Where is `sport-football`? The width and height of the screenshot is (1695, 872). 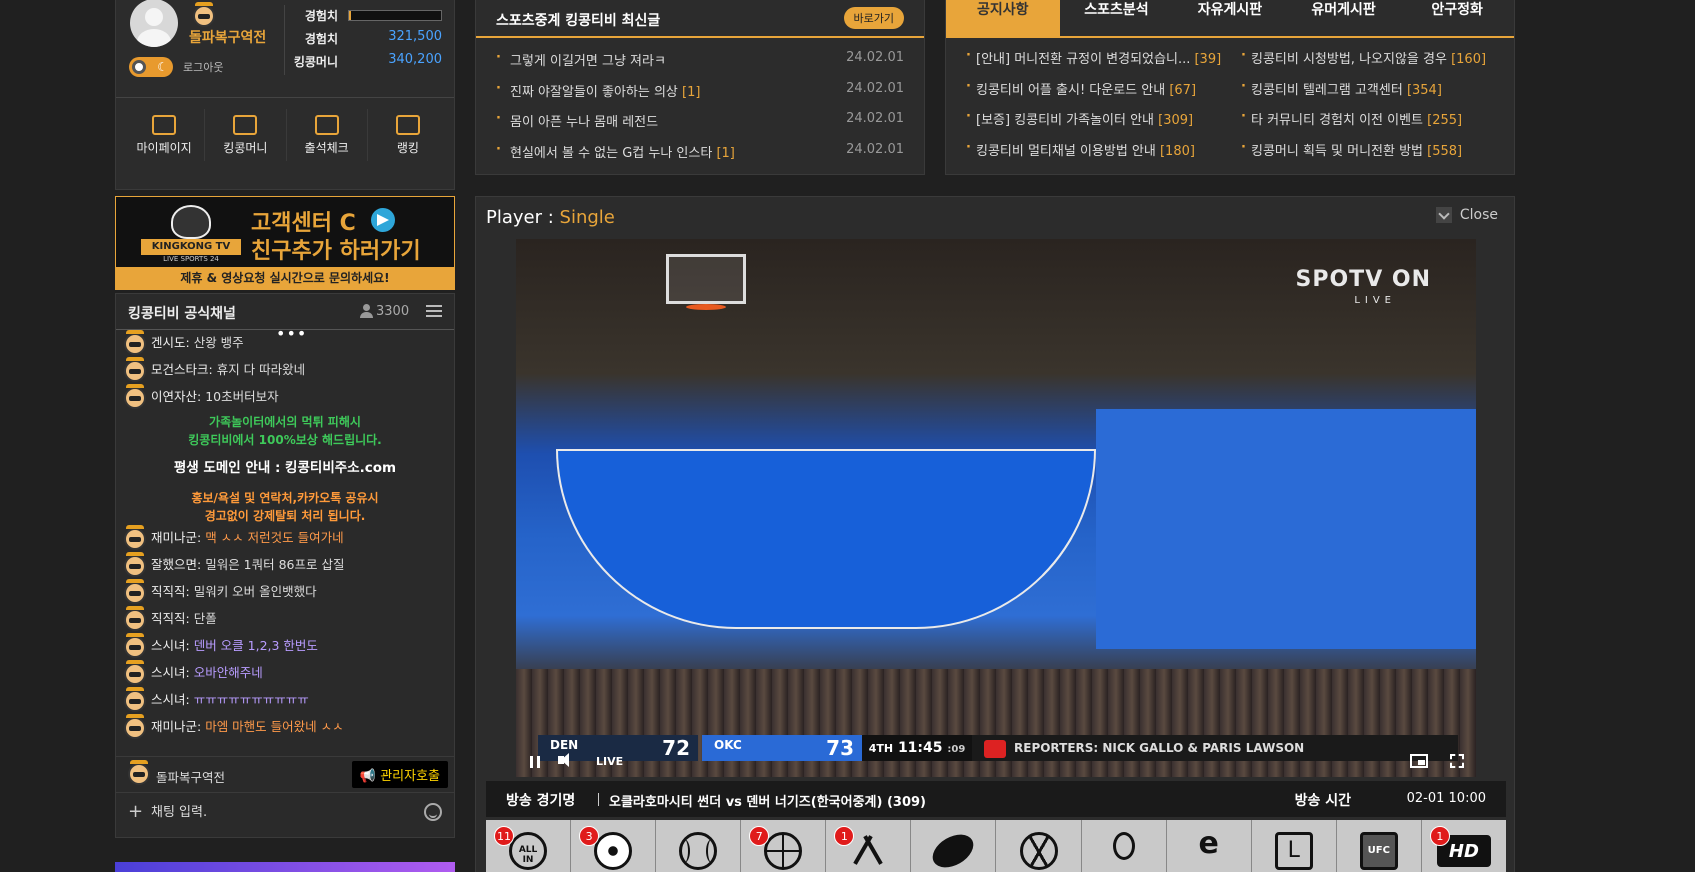 sport-football is located at coordinates (954, 846).